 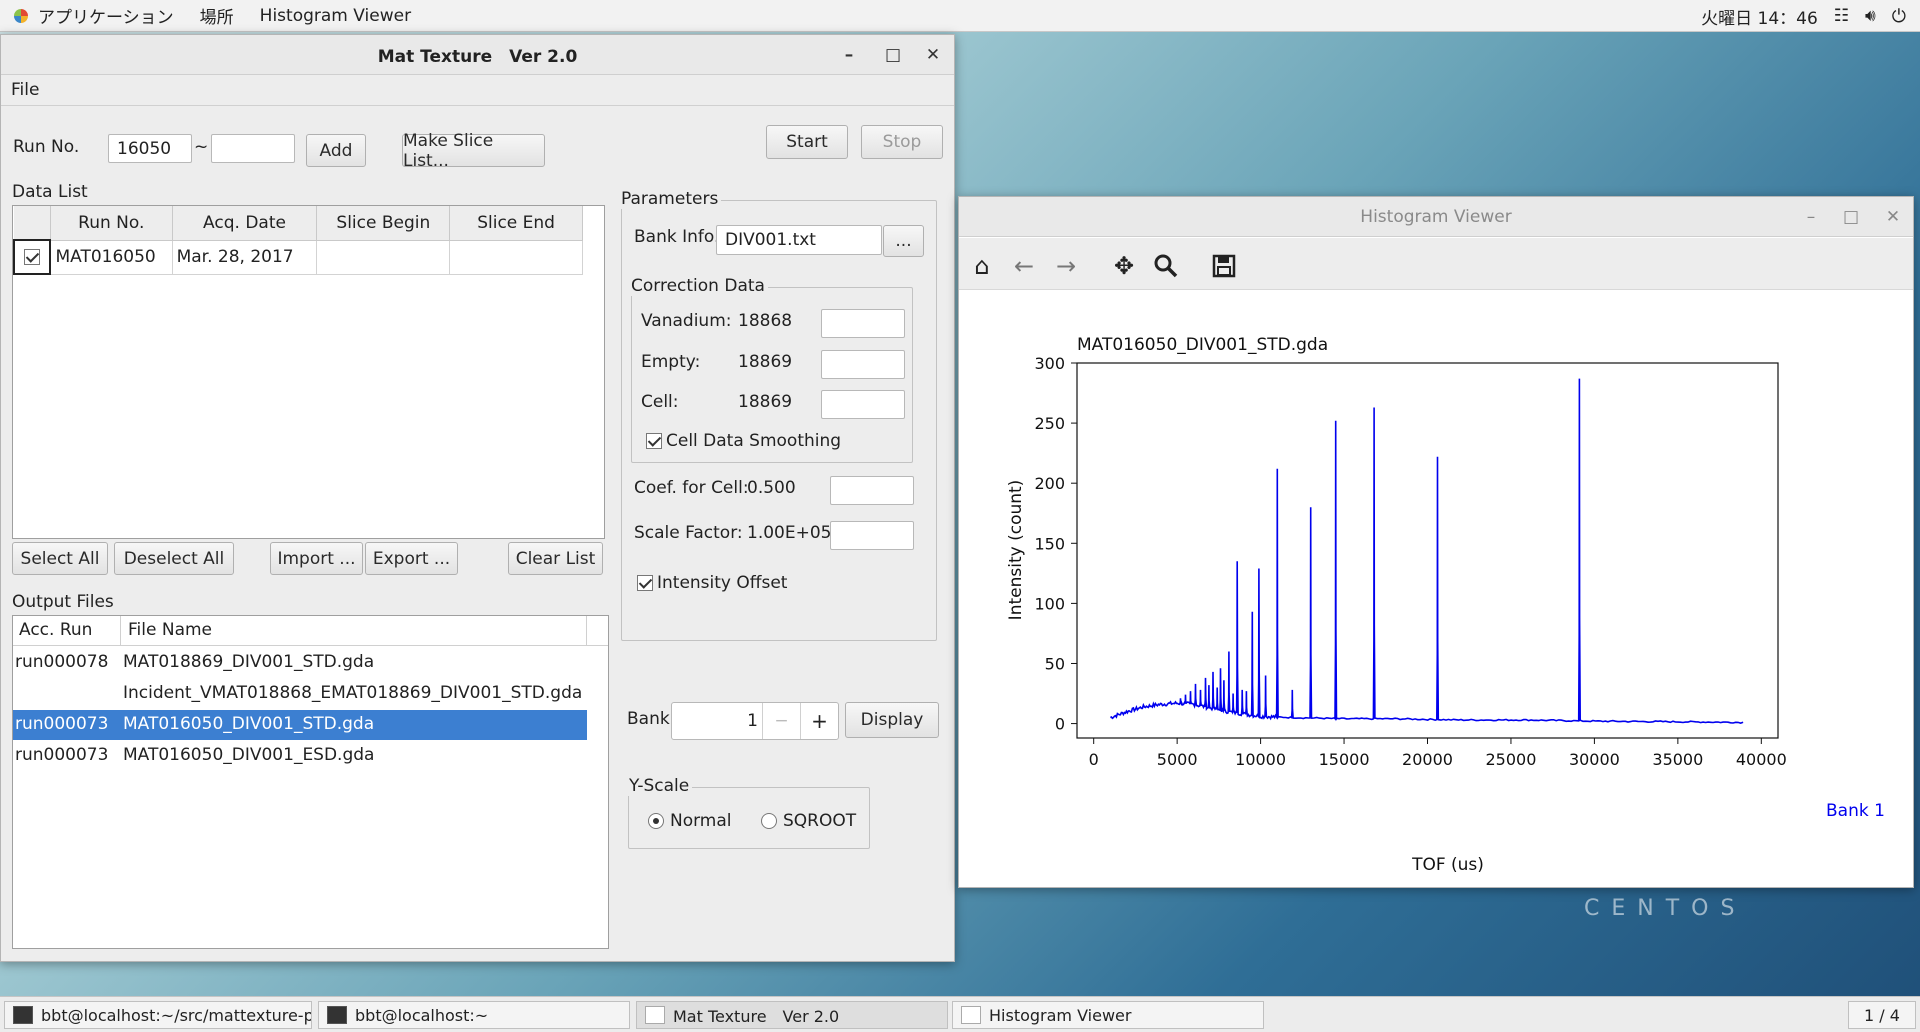 I want to click on row-slice-end, so click(x=516, y=257).